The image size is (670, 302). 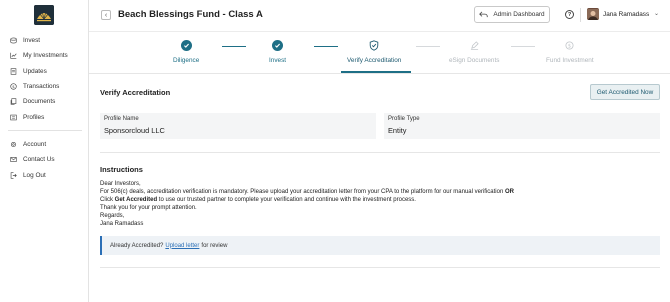 I want to click on sidebar-item-account: Account, so click(x=28, y=144).